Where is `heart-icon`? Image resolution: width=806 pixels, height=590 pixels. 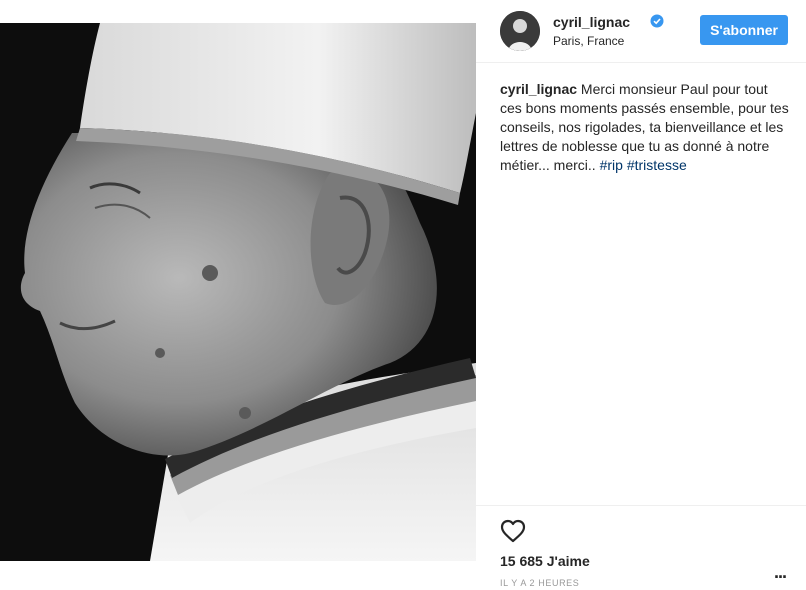
heart-icon is located at coordinates (513, 531).